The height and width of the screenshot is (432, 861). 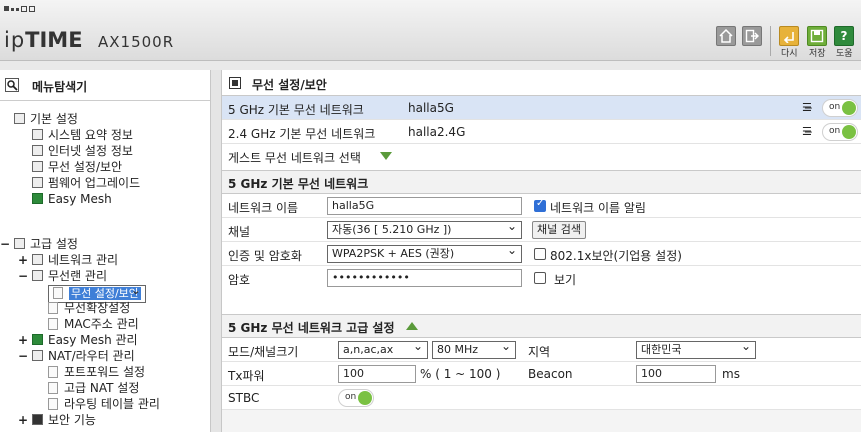 I want to click on tree-easy-mesh: Easy Mesh, so click(x=72, y=199).